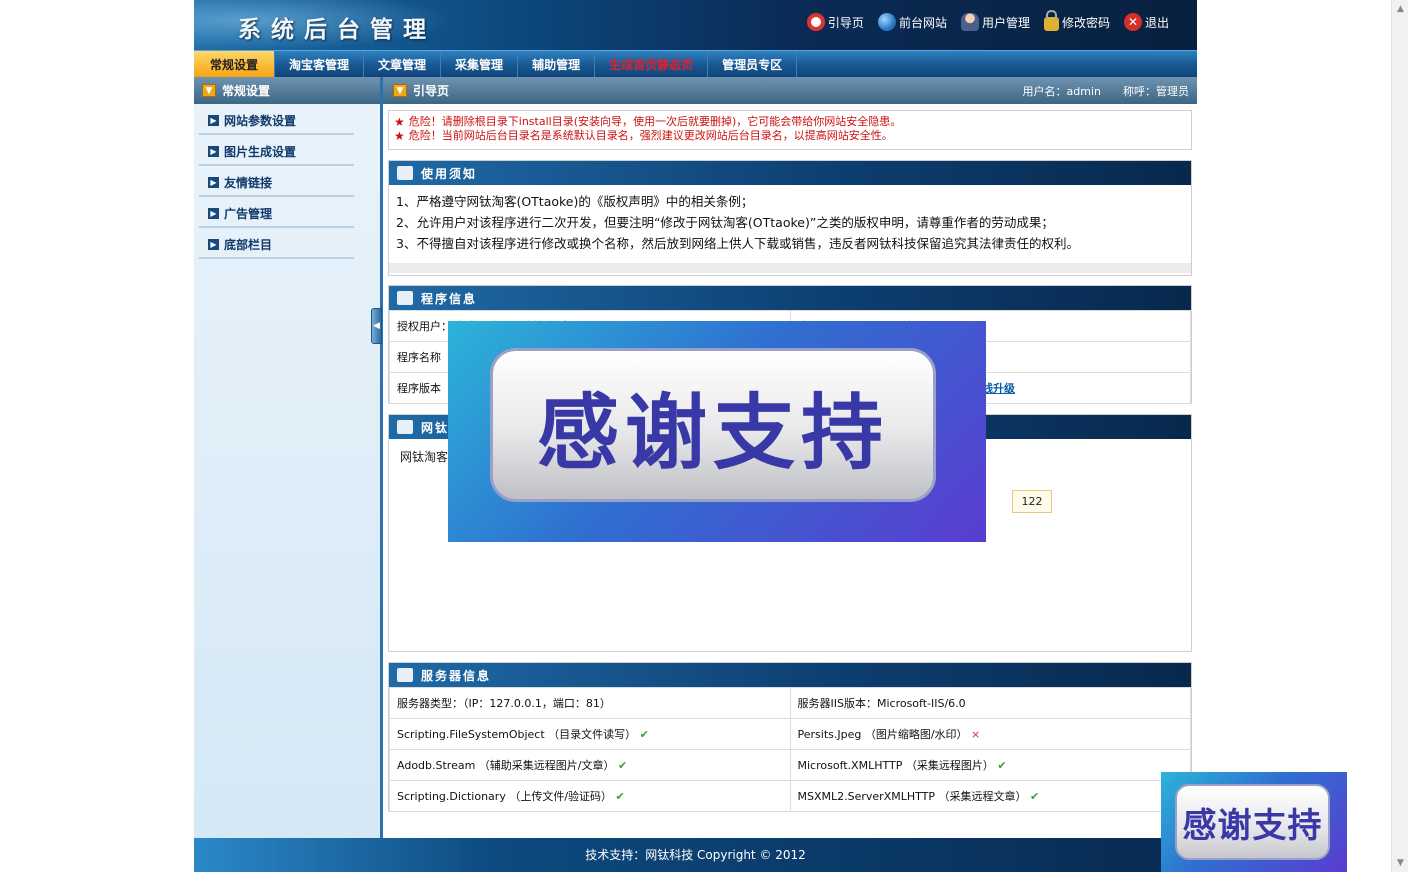 Image resolution: width=1408 pixels, height=872 pixels. I want to click on link-user-manage: 用户管理, so click(995, 22).